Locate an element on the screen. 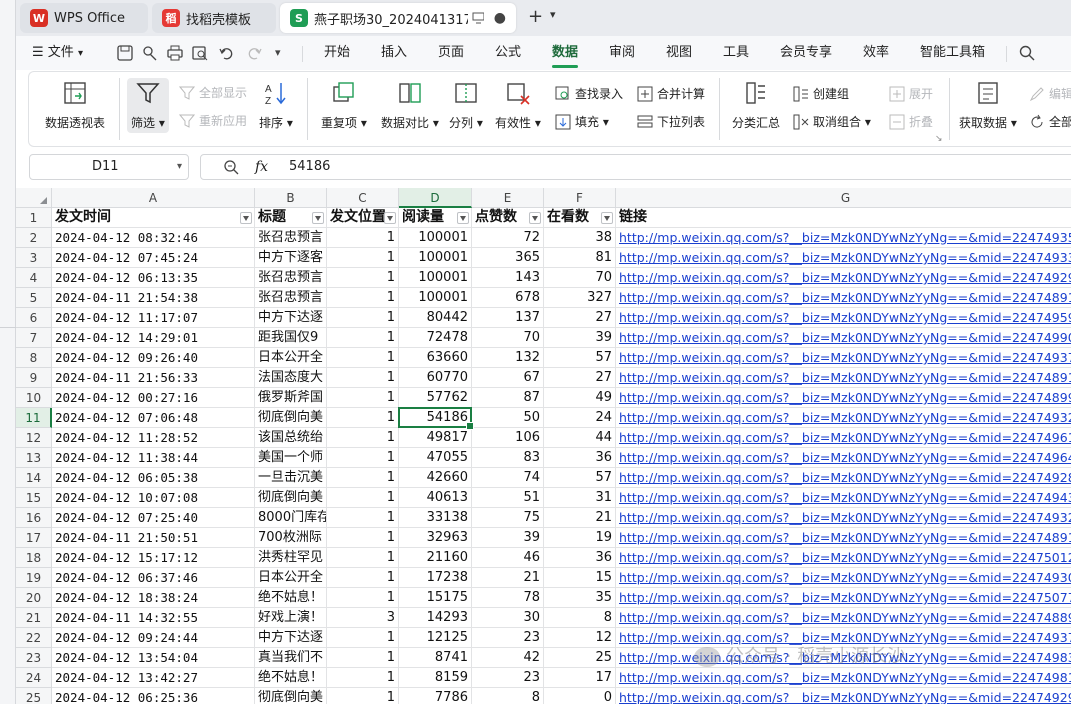 This screenshot has height=704, width=1071. table-cell-like: 132 is located at coordinates (508, 358).